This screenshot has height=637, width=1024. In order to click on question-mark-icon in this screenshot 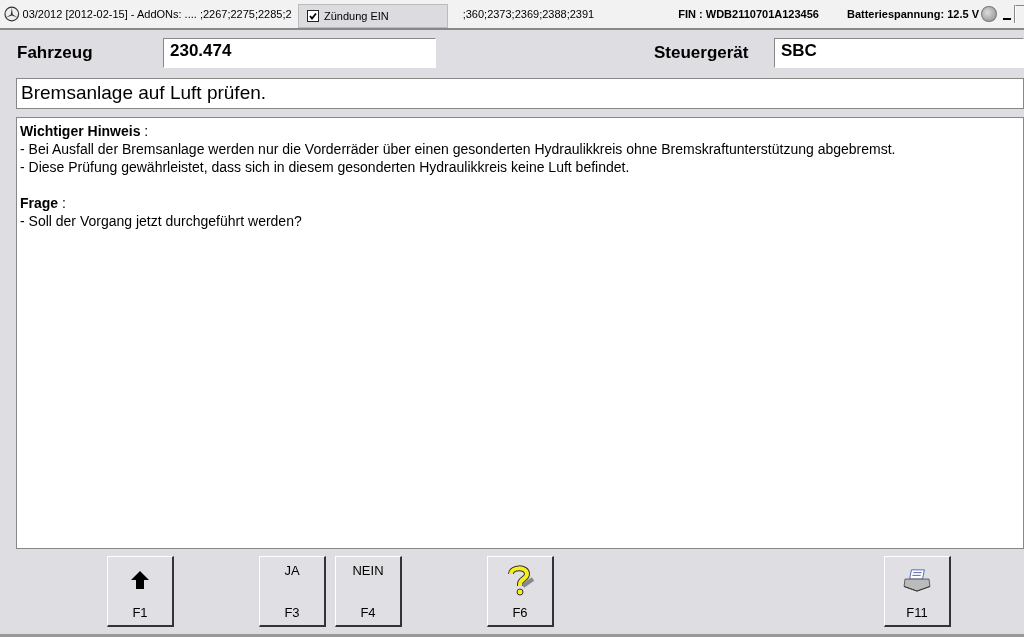, I will do `click(520, 580)`.